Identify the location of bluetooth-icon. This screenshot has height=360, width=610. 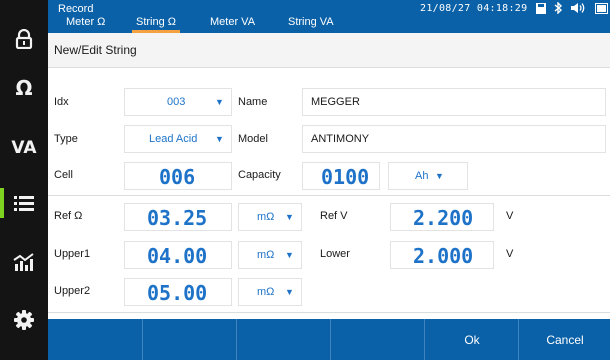
(558, 8).